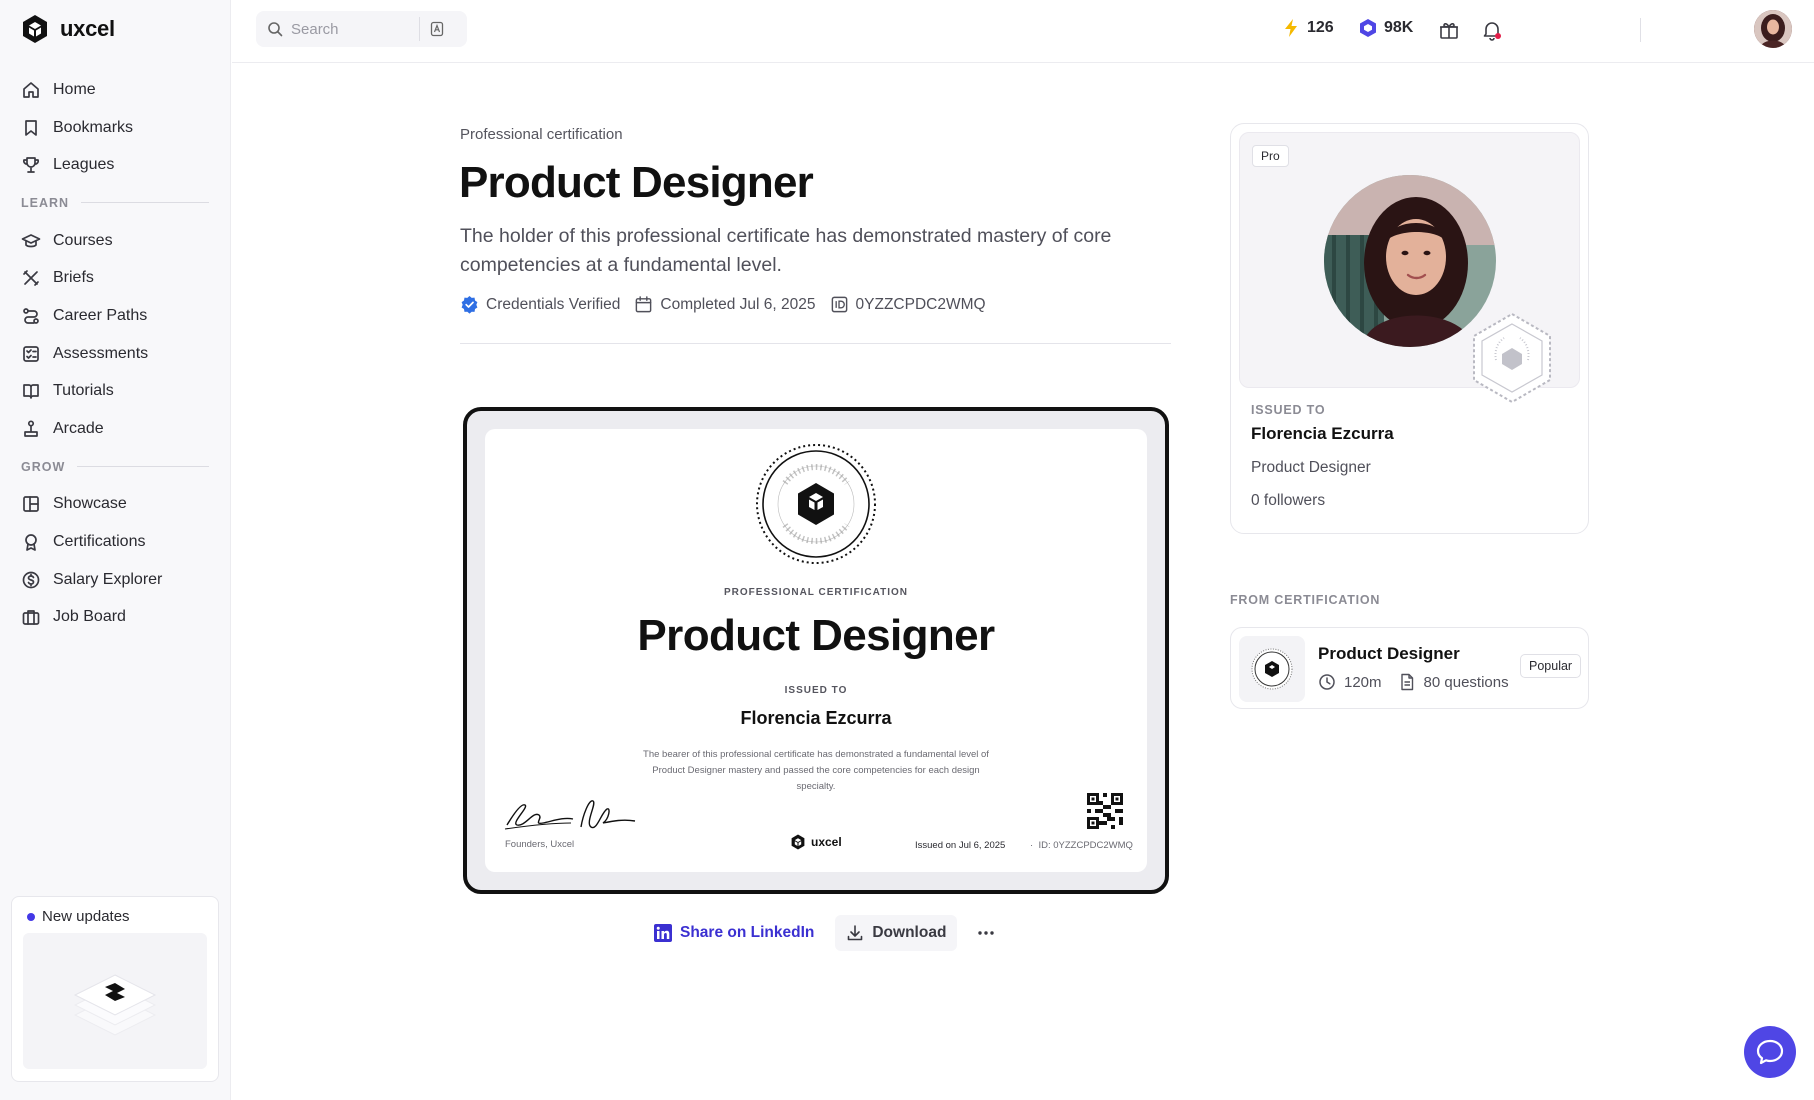 The width and height of the screenshot is (1814, 1100). I want to click on credential-id: 0YZZCPDC2WMQ, so click(908, 304).